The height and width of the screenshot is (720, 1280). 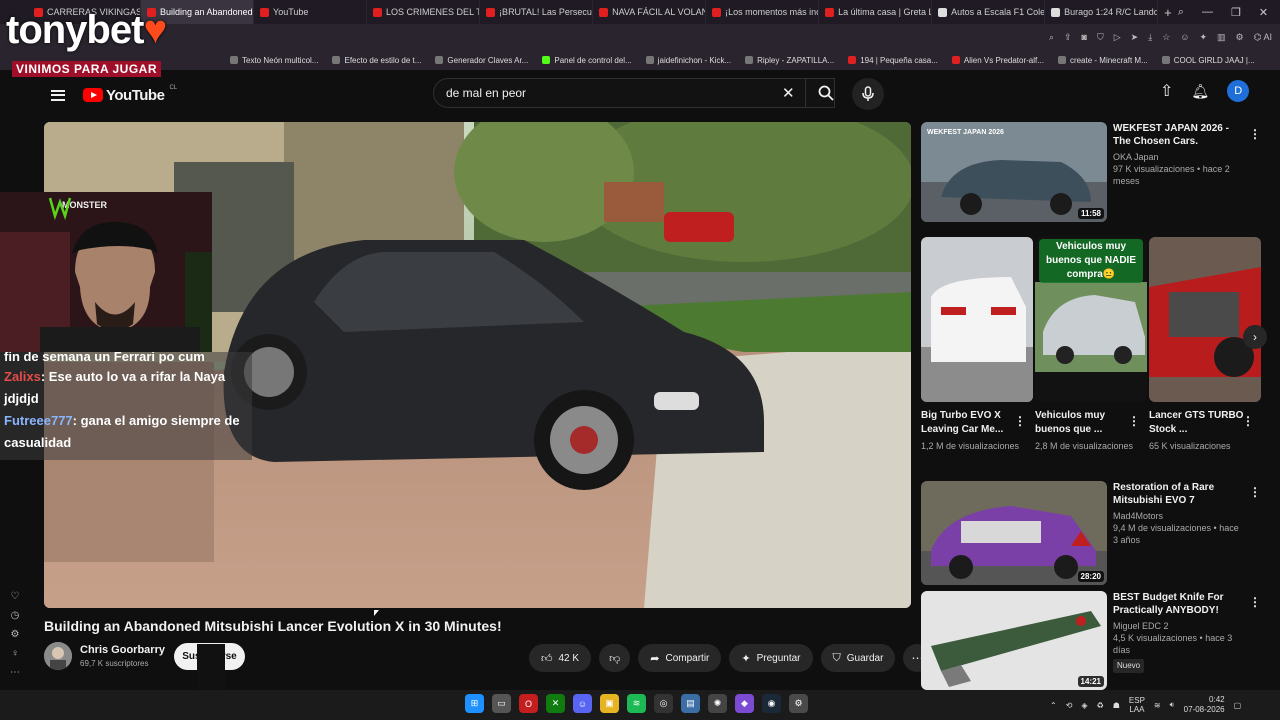 What do you see at coordinates (15, 653) in the screenshot?
I see `lightbulb-icon: ♀` at bounding box center [15, 653].